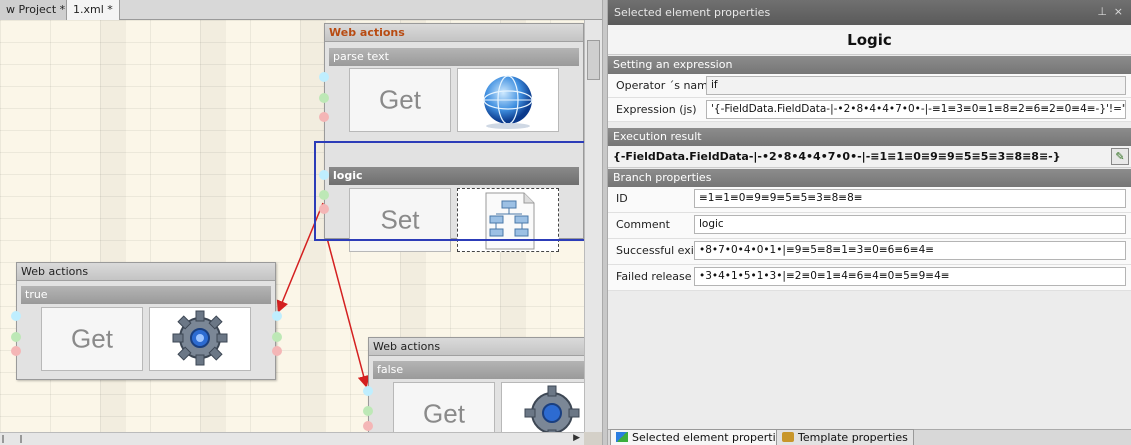 The width and height of the screenshot is (1131, 445). I want to click on operator-label: Operator ´s name, so click(665, 85).